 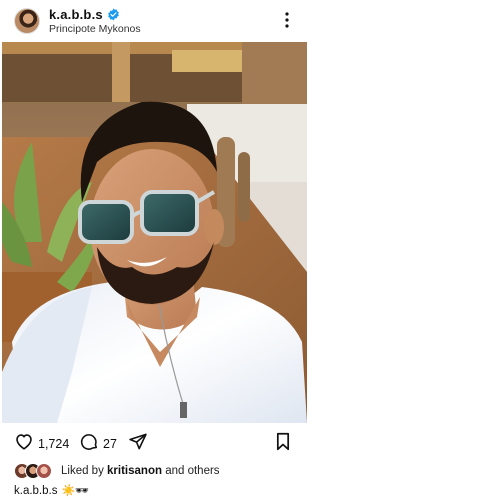 What do you see at coordinates (134, 471) in the screenshot?
I see `liker-username-link: kritisanon` at bounding box center [134, 471].